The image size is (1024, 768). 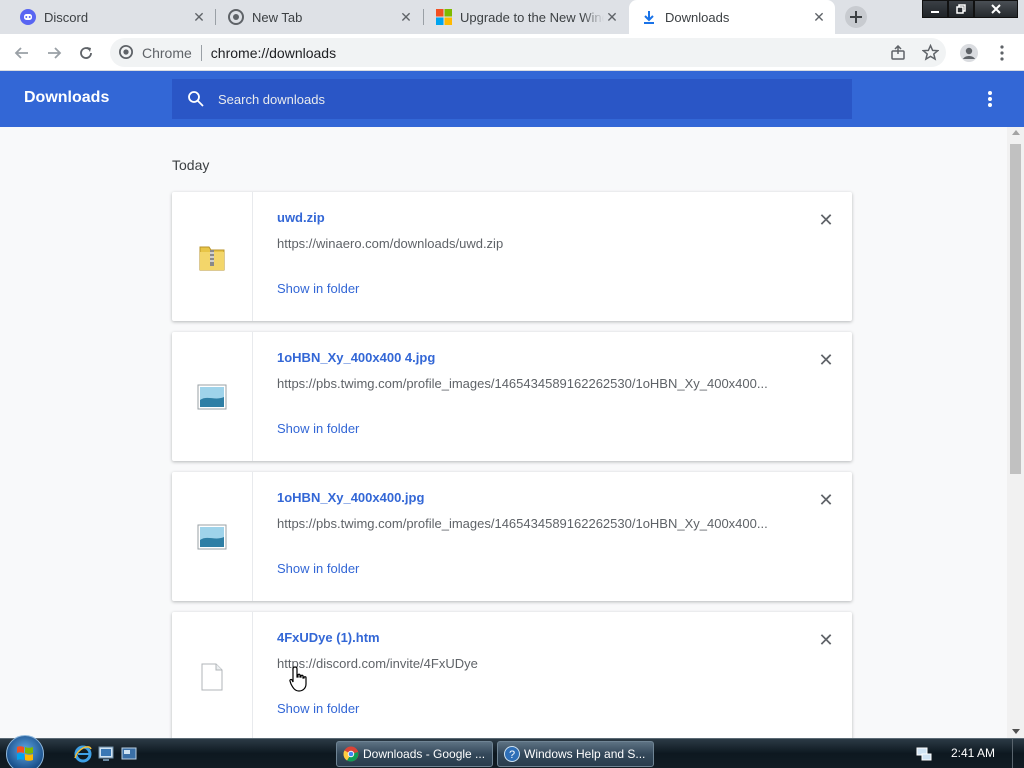 I want to click on file-name-link: uwd.zip, so click(x=301, y=217).